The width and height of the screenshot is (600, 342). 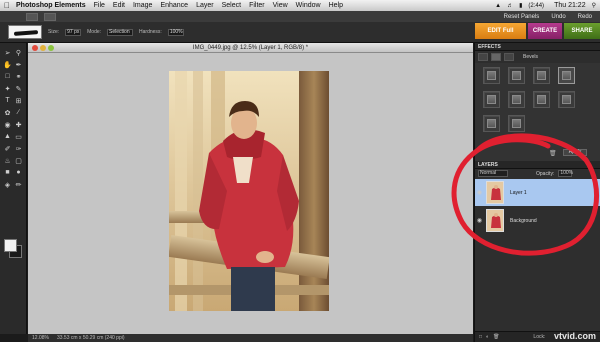 What do you see at coordinates (7, 136) in the screenshot?
I see `clone-stamp-icon: ▲` at bounding box center [7, 136].